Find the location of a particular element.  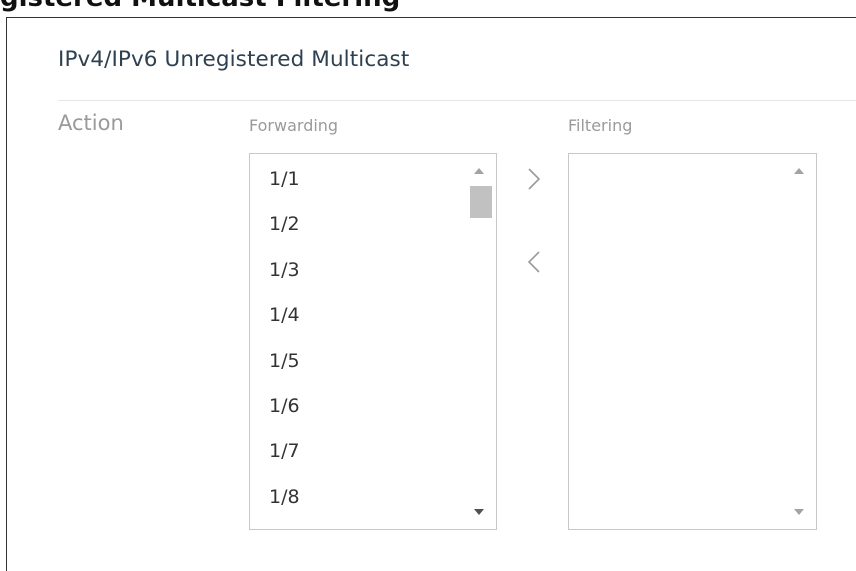

scroll-thumb is located at coordinates (481, 202).